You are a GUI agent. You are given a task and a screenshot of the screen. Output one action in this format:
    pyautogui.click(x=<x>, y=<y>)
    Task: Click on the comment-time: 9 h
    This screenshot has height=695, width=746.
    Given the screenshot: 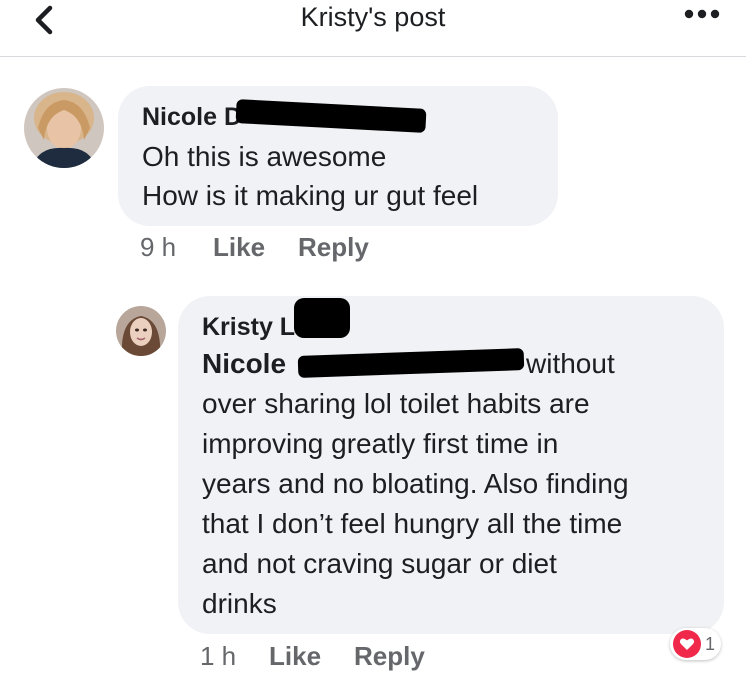 What is the action you would take?
    pyautogui.click(x=158, y=247)
    